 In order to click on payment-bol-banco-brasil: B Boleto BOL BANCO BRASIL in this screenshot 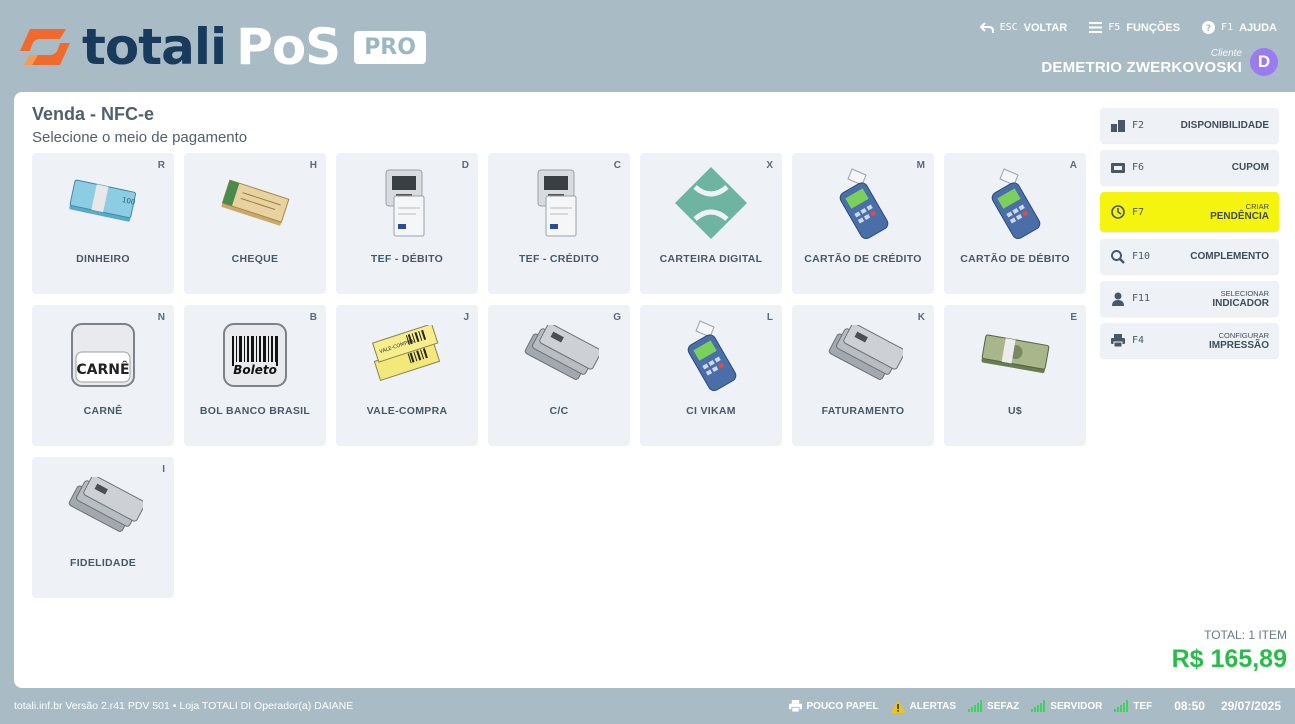, I will do `click(255, 375)`.